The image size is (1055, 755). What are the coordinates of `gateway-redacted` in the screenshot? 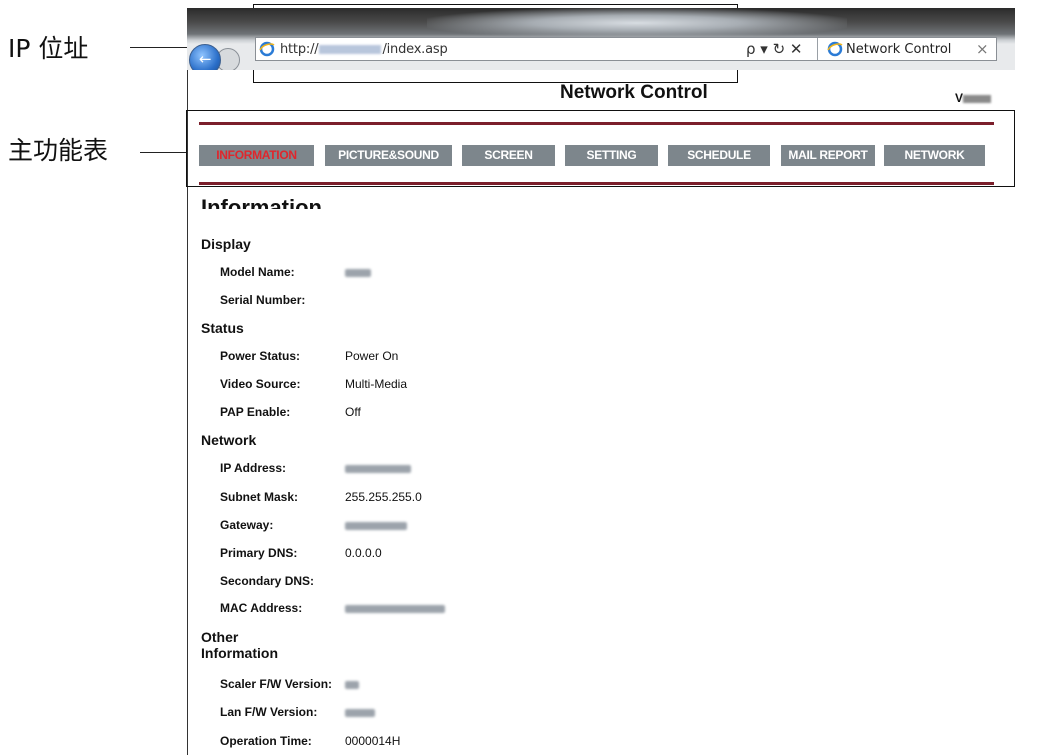 It's located at (376, 525).